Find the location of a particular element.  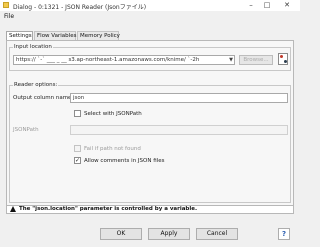

fail-if-not-found-label: Fail if path not found is located at coordinates (112, 149).